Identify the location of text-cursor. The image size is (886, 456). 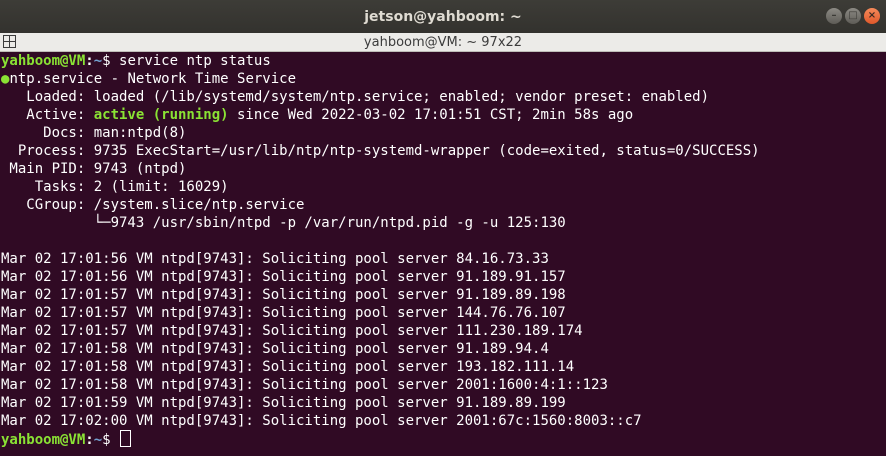
(126, 438).